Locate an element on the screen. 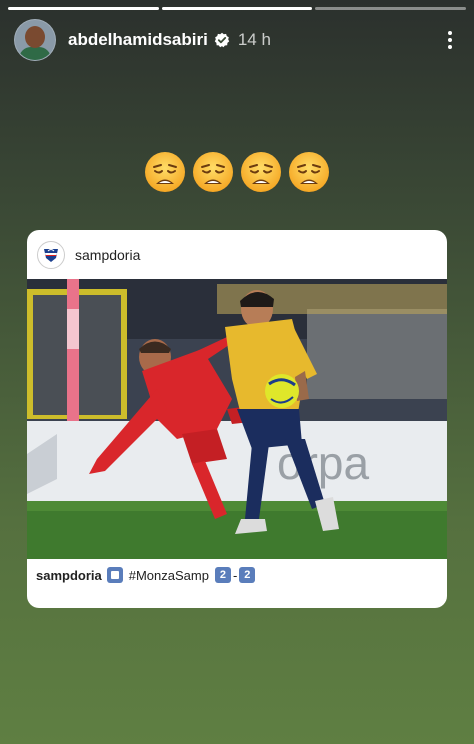  more-options-icon is located at coordinates (450, 40).